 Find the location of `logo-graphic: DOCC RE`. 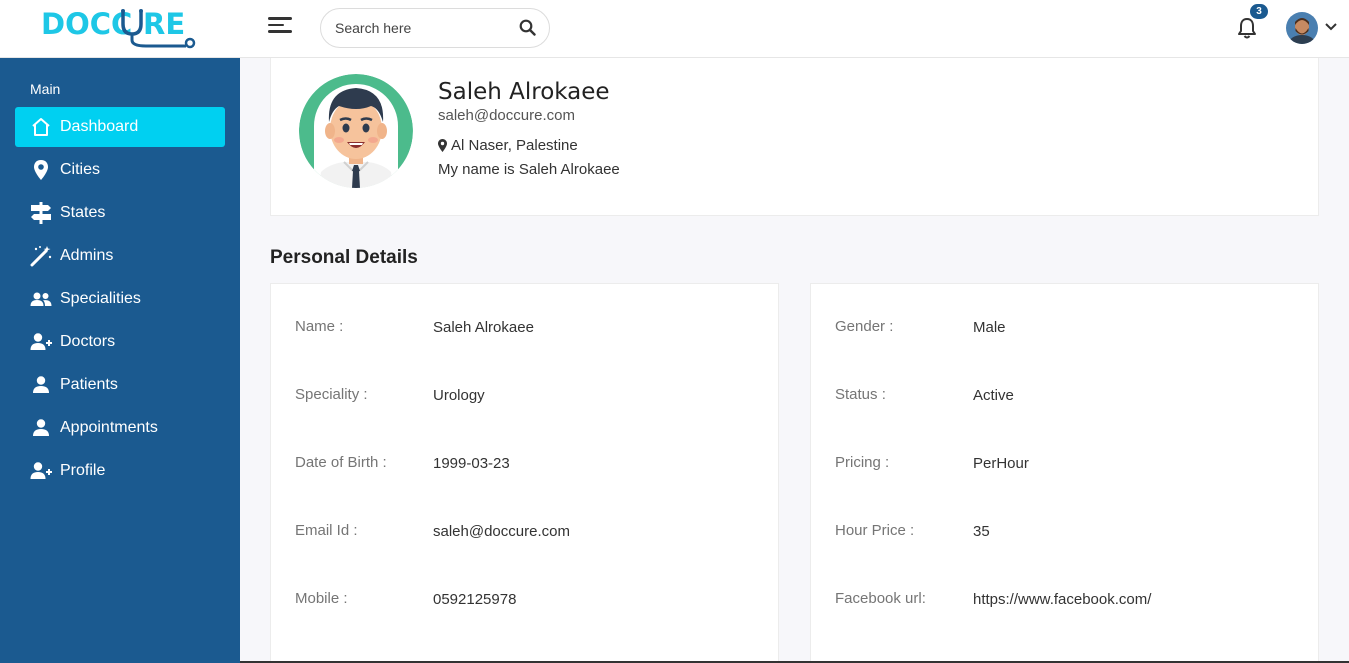

logo-graphic: DOCC RE is located at coordinates (118, 28).